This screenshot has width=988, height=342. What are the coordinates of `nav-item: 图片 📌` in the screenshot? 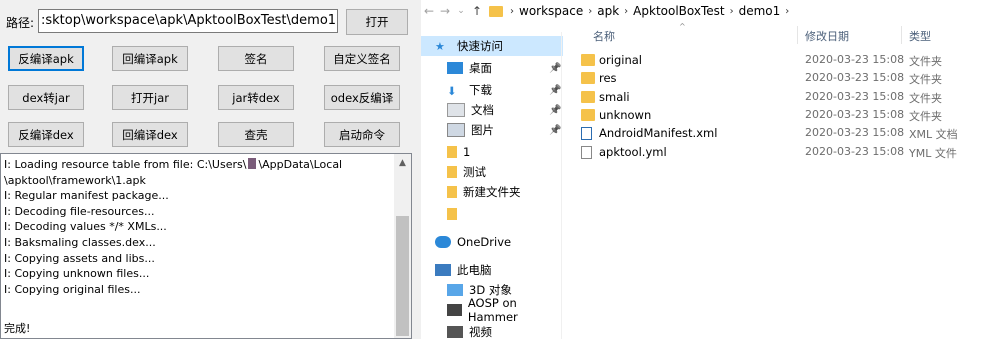 It's located at (491, 130).